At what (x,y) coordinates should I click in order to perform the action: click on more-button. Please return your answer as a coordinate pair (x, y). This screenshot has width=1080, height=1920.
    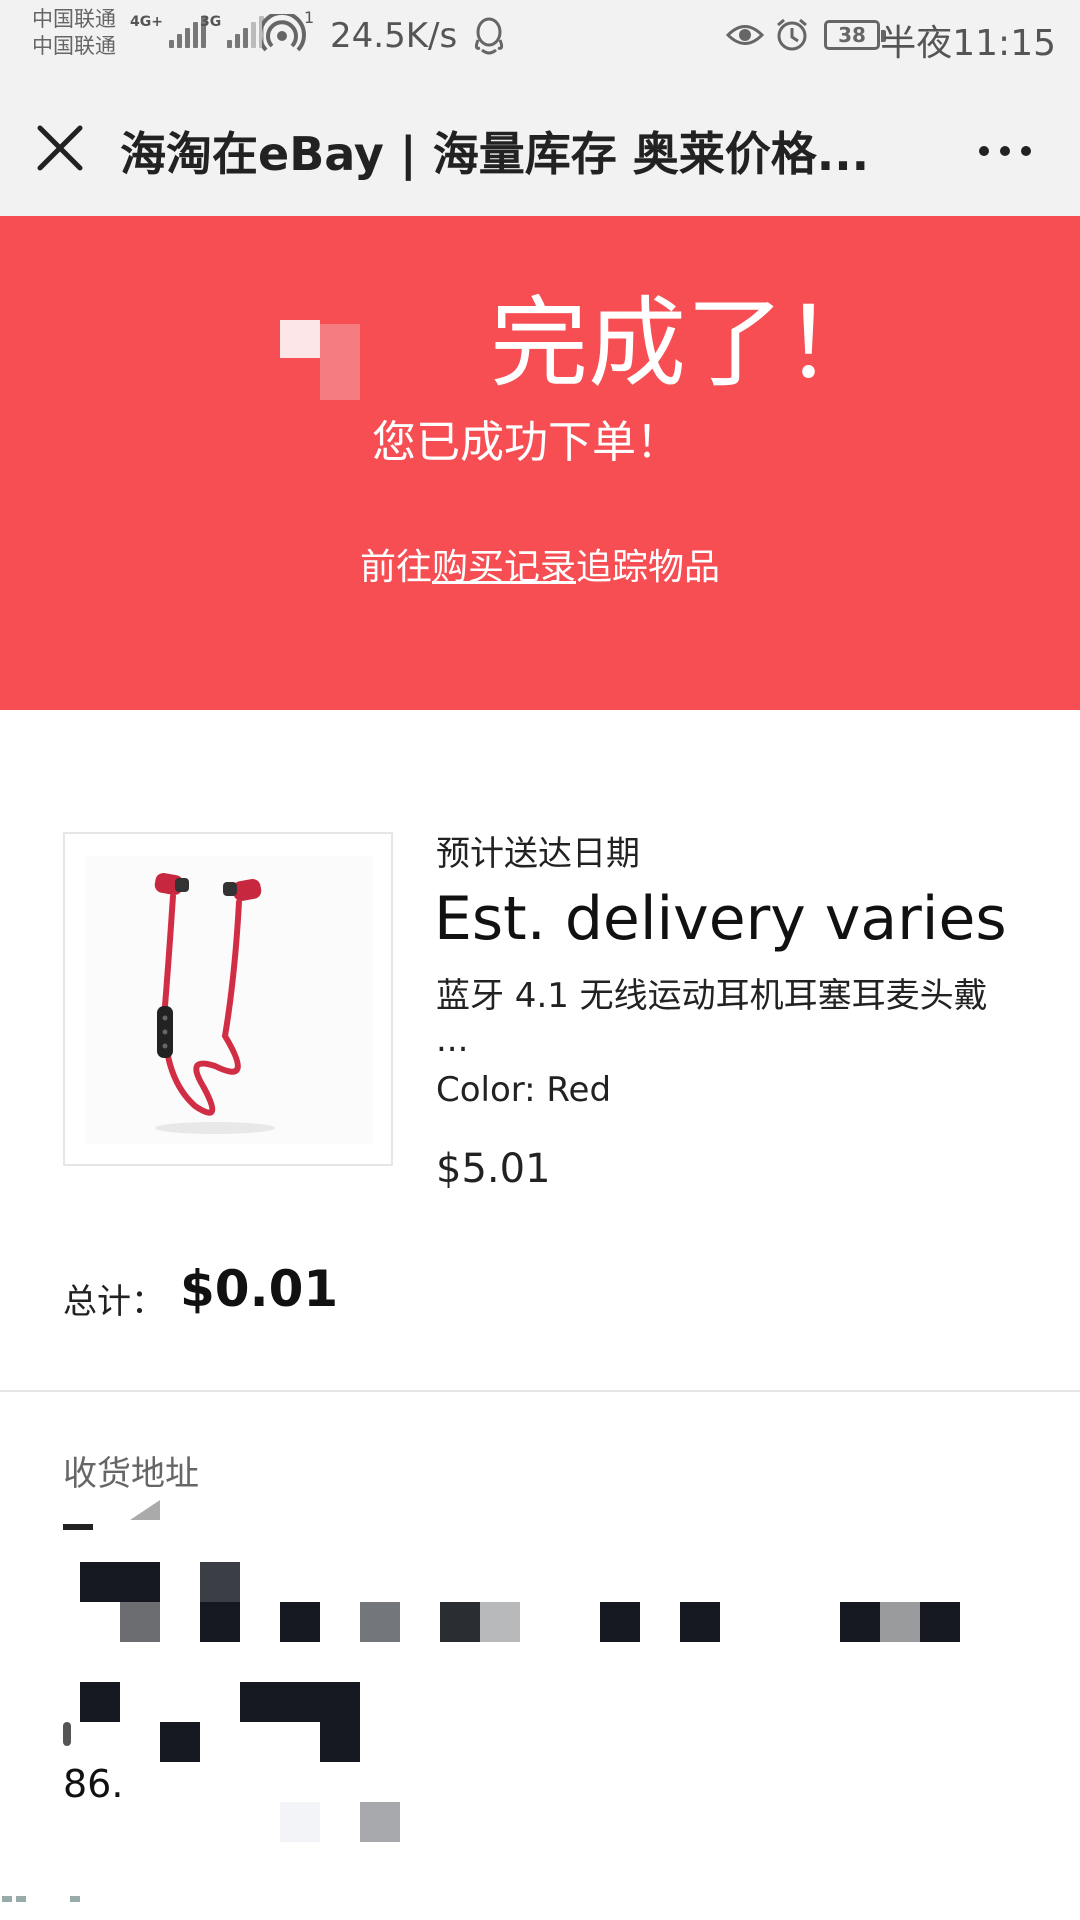
    Looking at the image, I should click on (1005, 151).